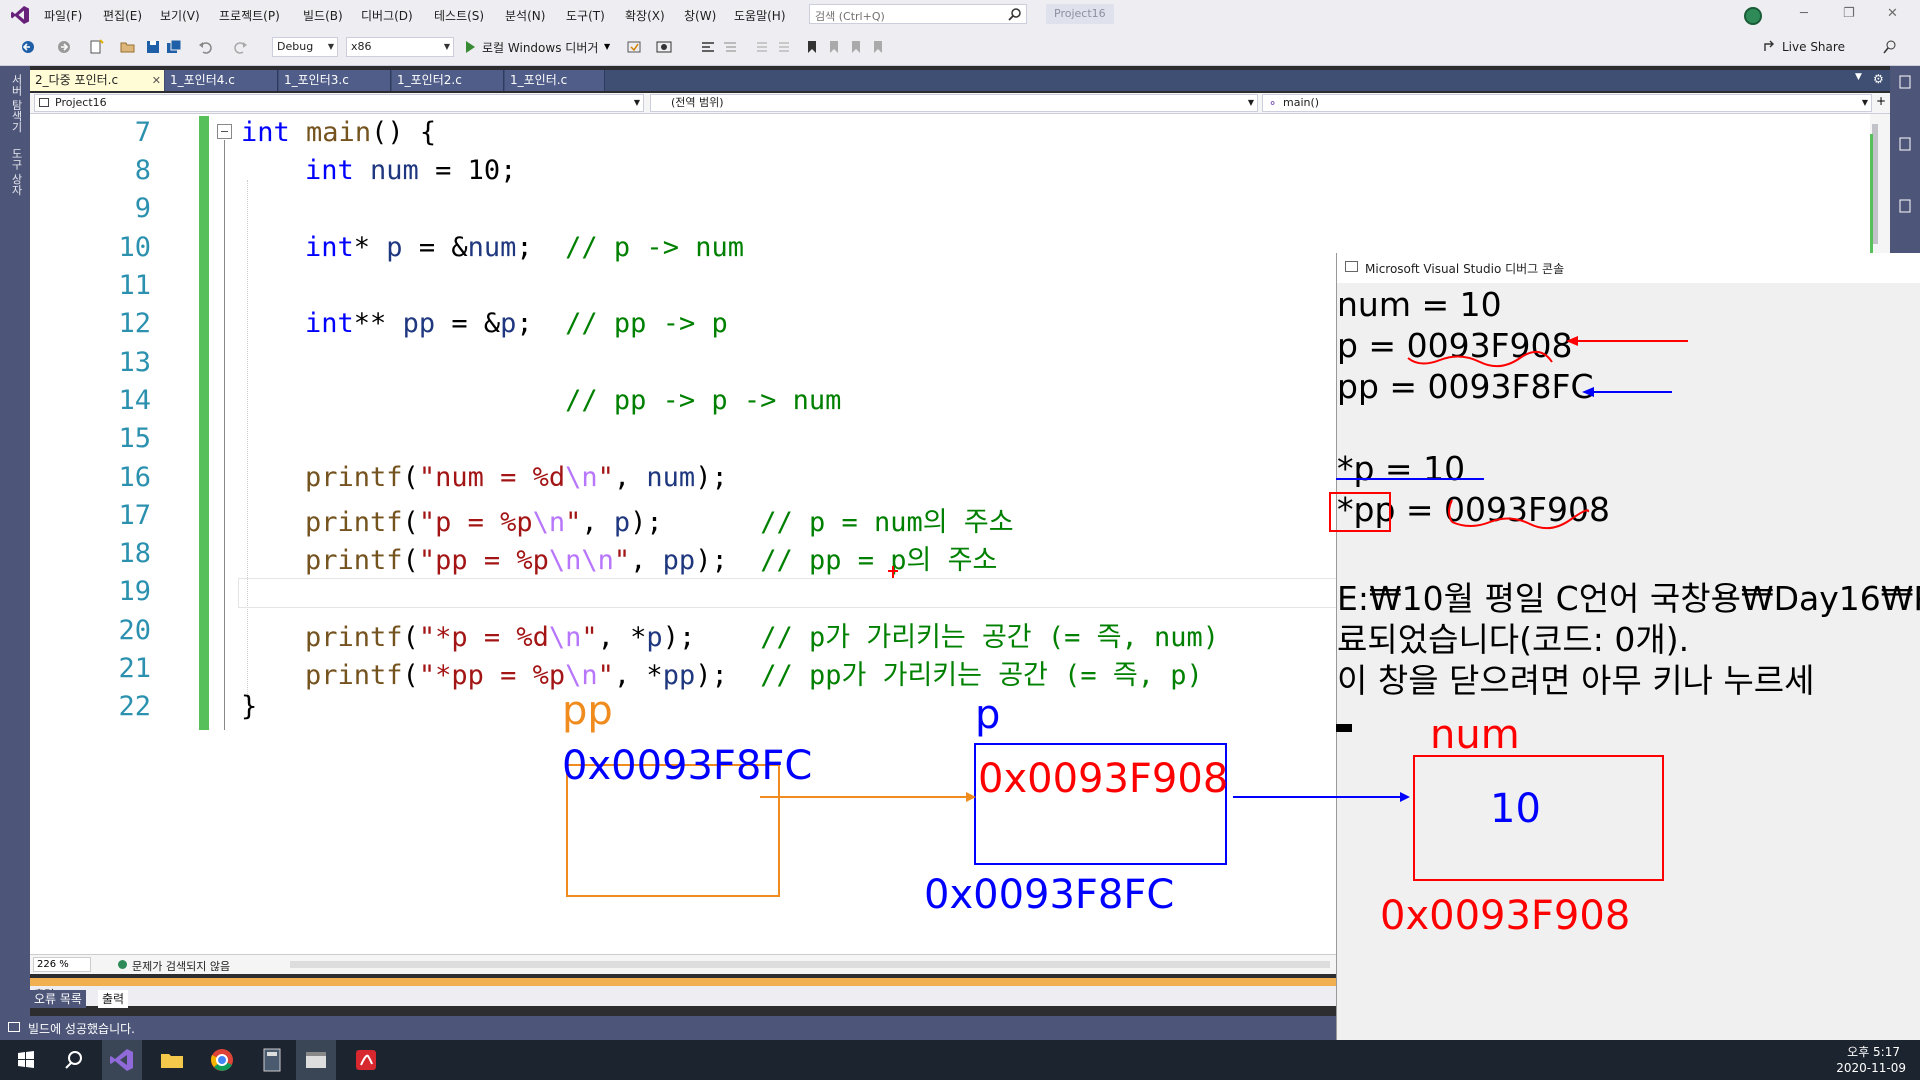 Image resolution: width=1920 pixels, height=1080 pixels. What do you see at coordinates (305, 47) in the screenshot?
I see `configuration-select: Debug ▼` at bounding box center [305, 47].